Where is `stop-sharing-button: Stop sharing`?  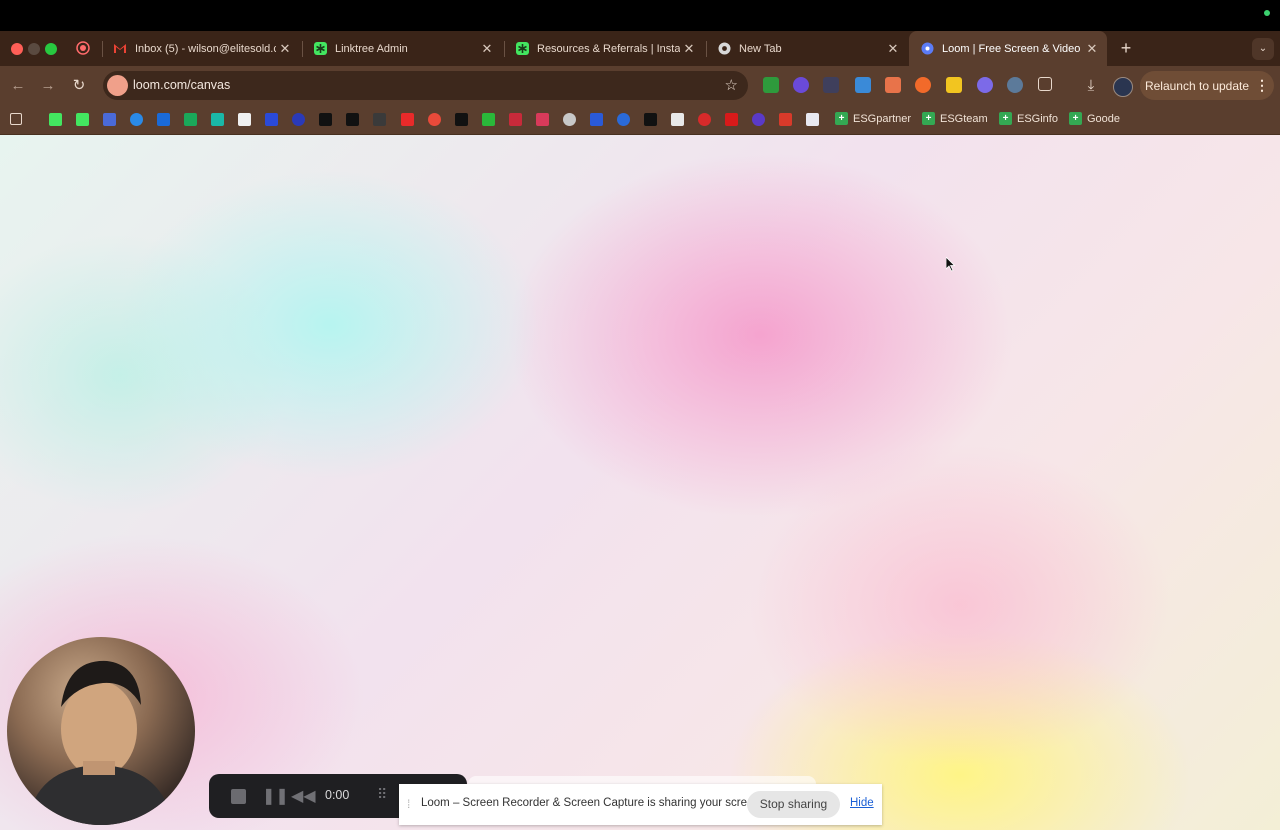
stop-sharing-button: Stop sharing is located at coordinates (793, 804).